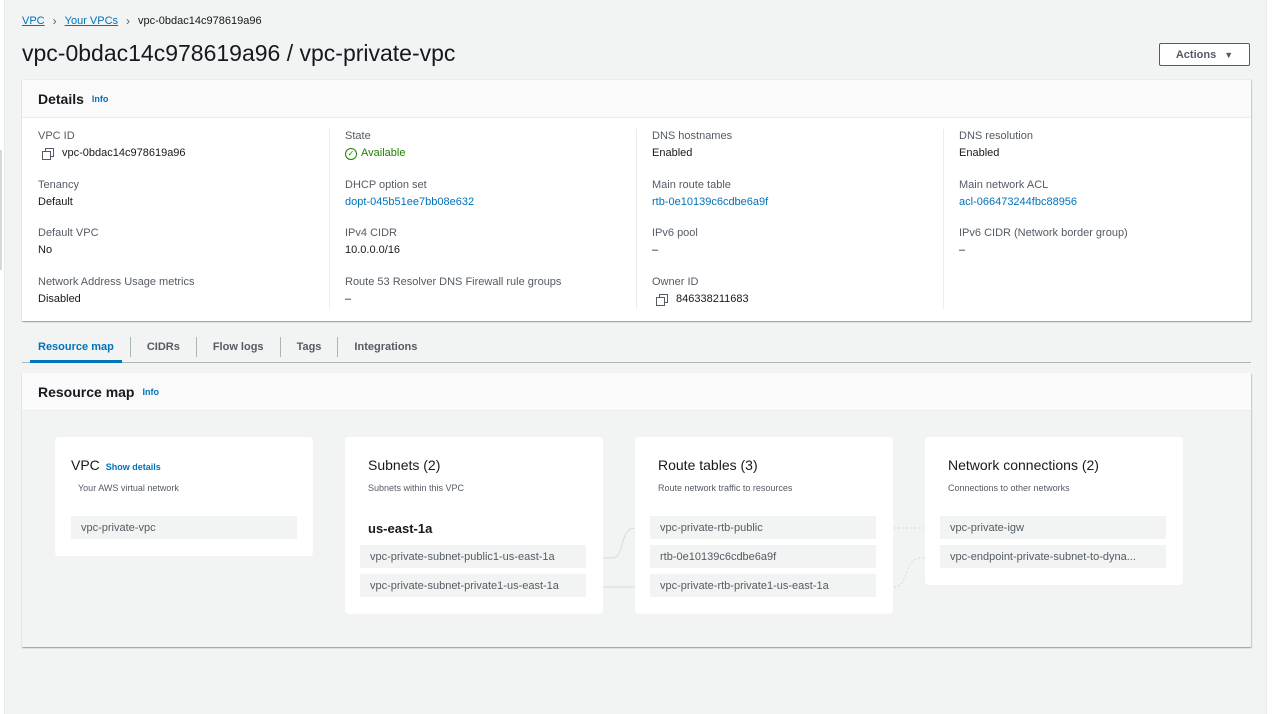 This screenshot has width=1280, height=714. Describe the element at coordinates (308, 346) in the screenshot. I see `tab-tags: Tags` at that location.